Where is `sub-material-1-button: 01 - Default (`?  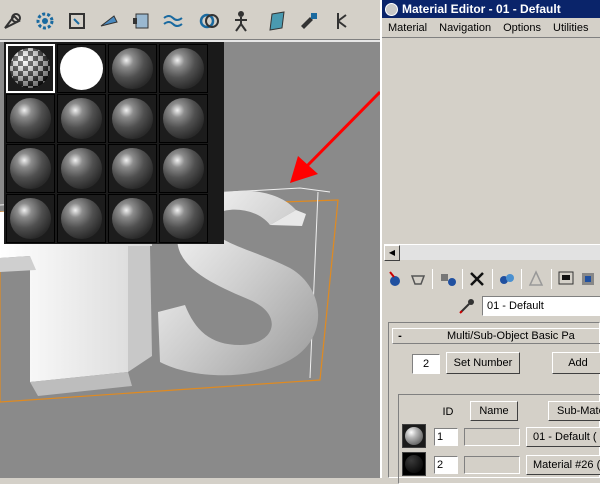 sub-material-1-button: 01 - Default ( is located at coordinates (563, 437).